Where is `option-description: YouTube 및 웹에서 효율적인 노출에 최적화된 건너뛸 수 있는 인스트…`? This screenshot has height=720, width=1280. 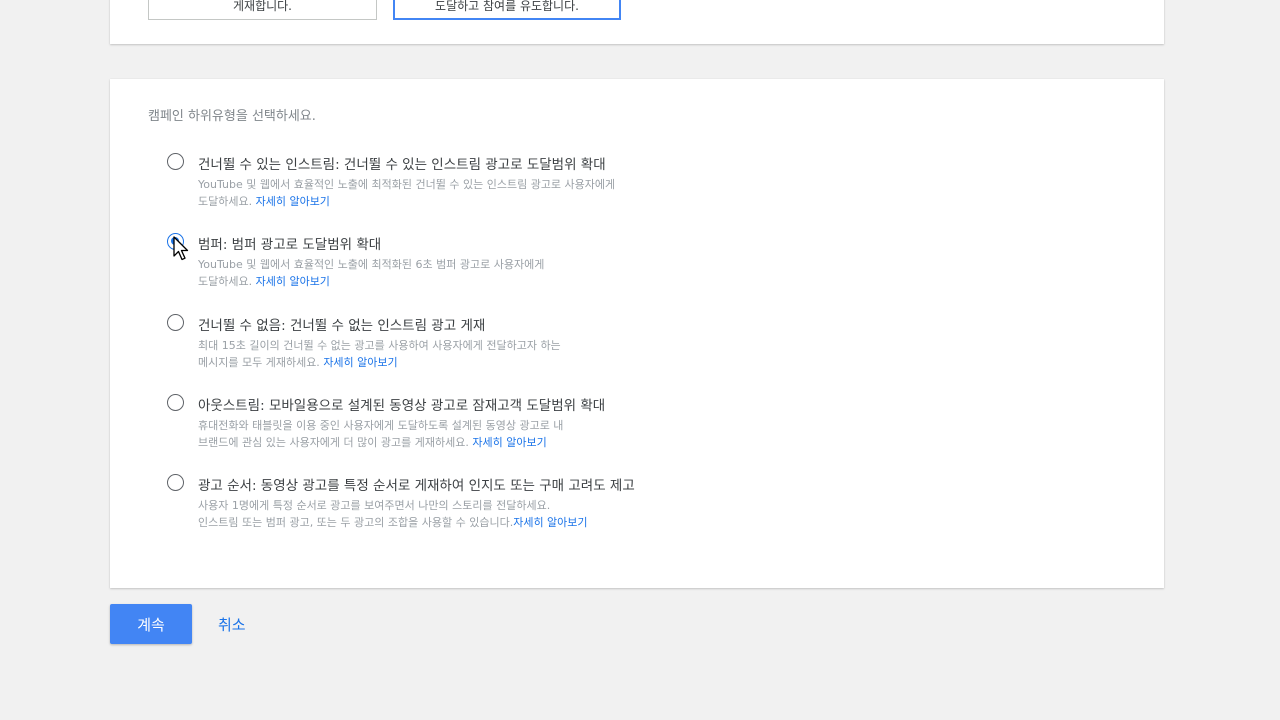
option-description: YouTube 및 웹에서 효율적인 노출에 최적화된 건너뛸 수 있는 인스트… is located at coordinates (407, 193).